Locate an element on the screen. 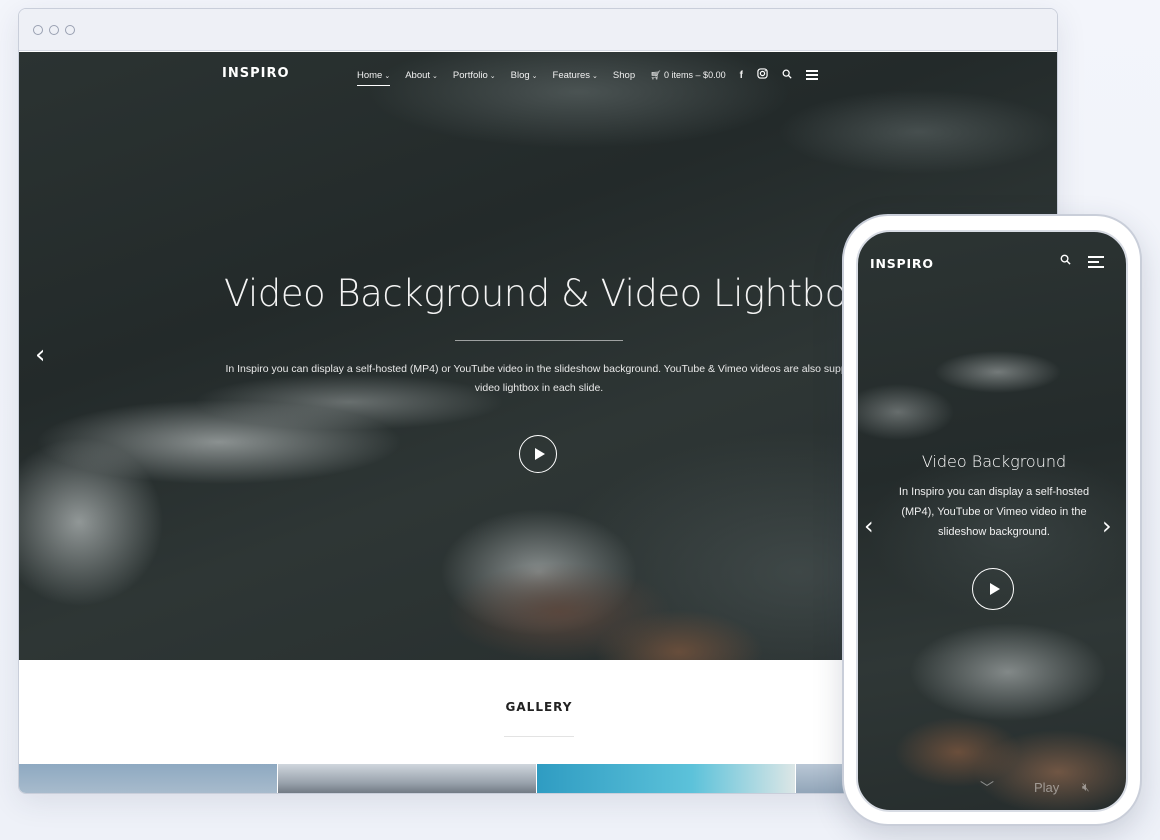  browser-title-bar is located at coordinates (538, 30).